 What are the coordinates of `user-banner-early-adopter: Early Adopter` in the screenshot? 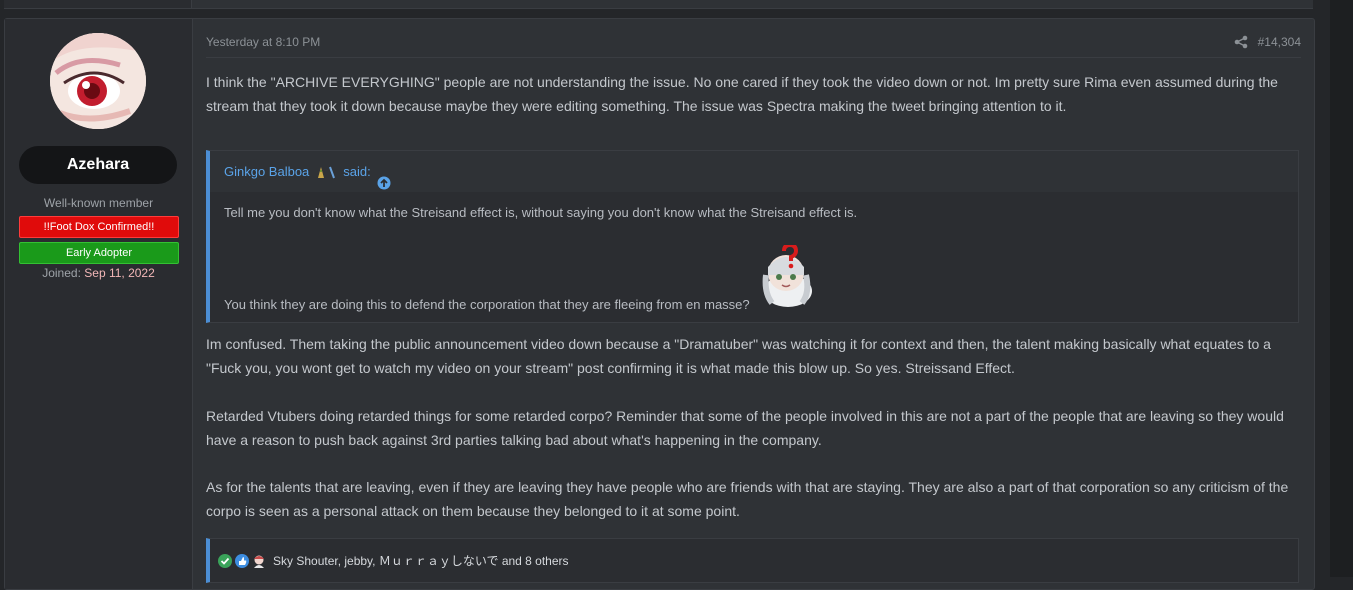 It's located at (99, 253).